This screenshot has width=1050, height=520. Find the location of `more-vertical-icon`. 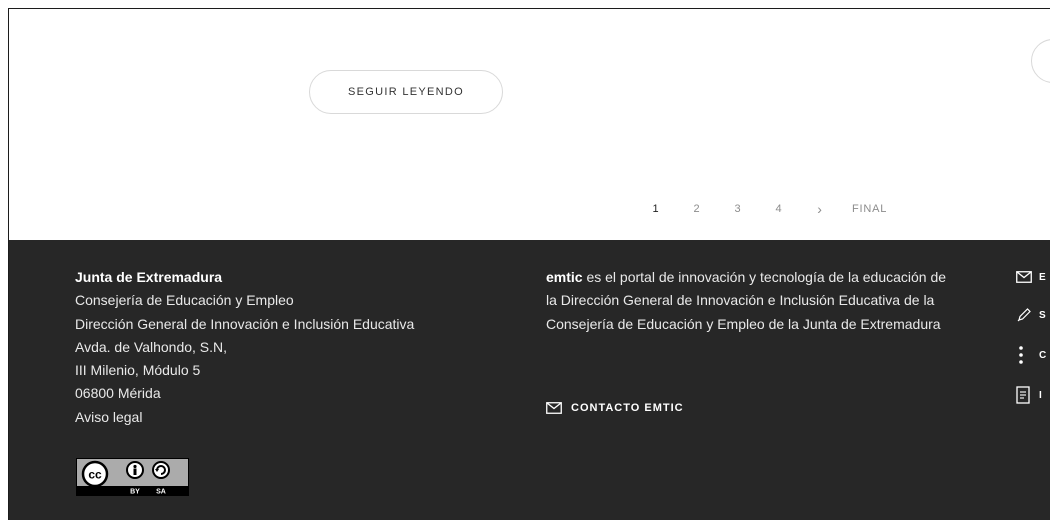

more-vertical-icon is located at coordinates (1021, 355).